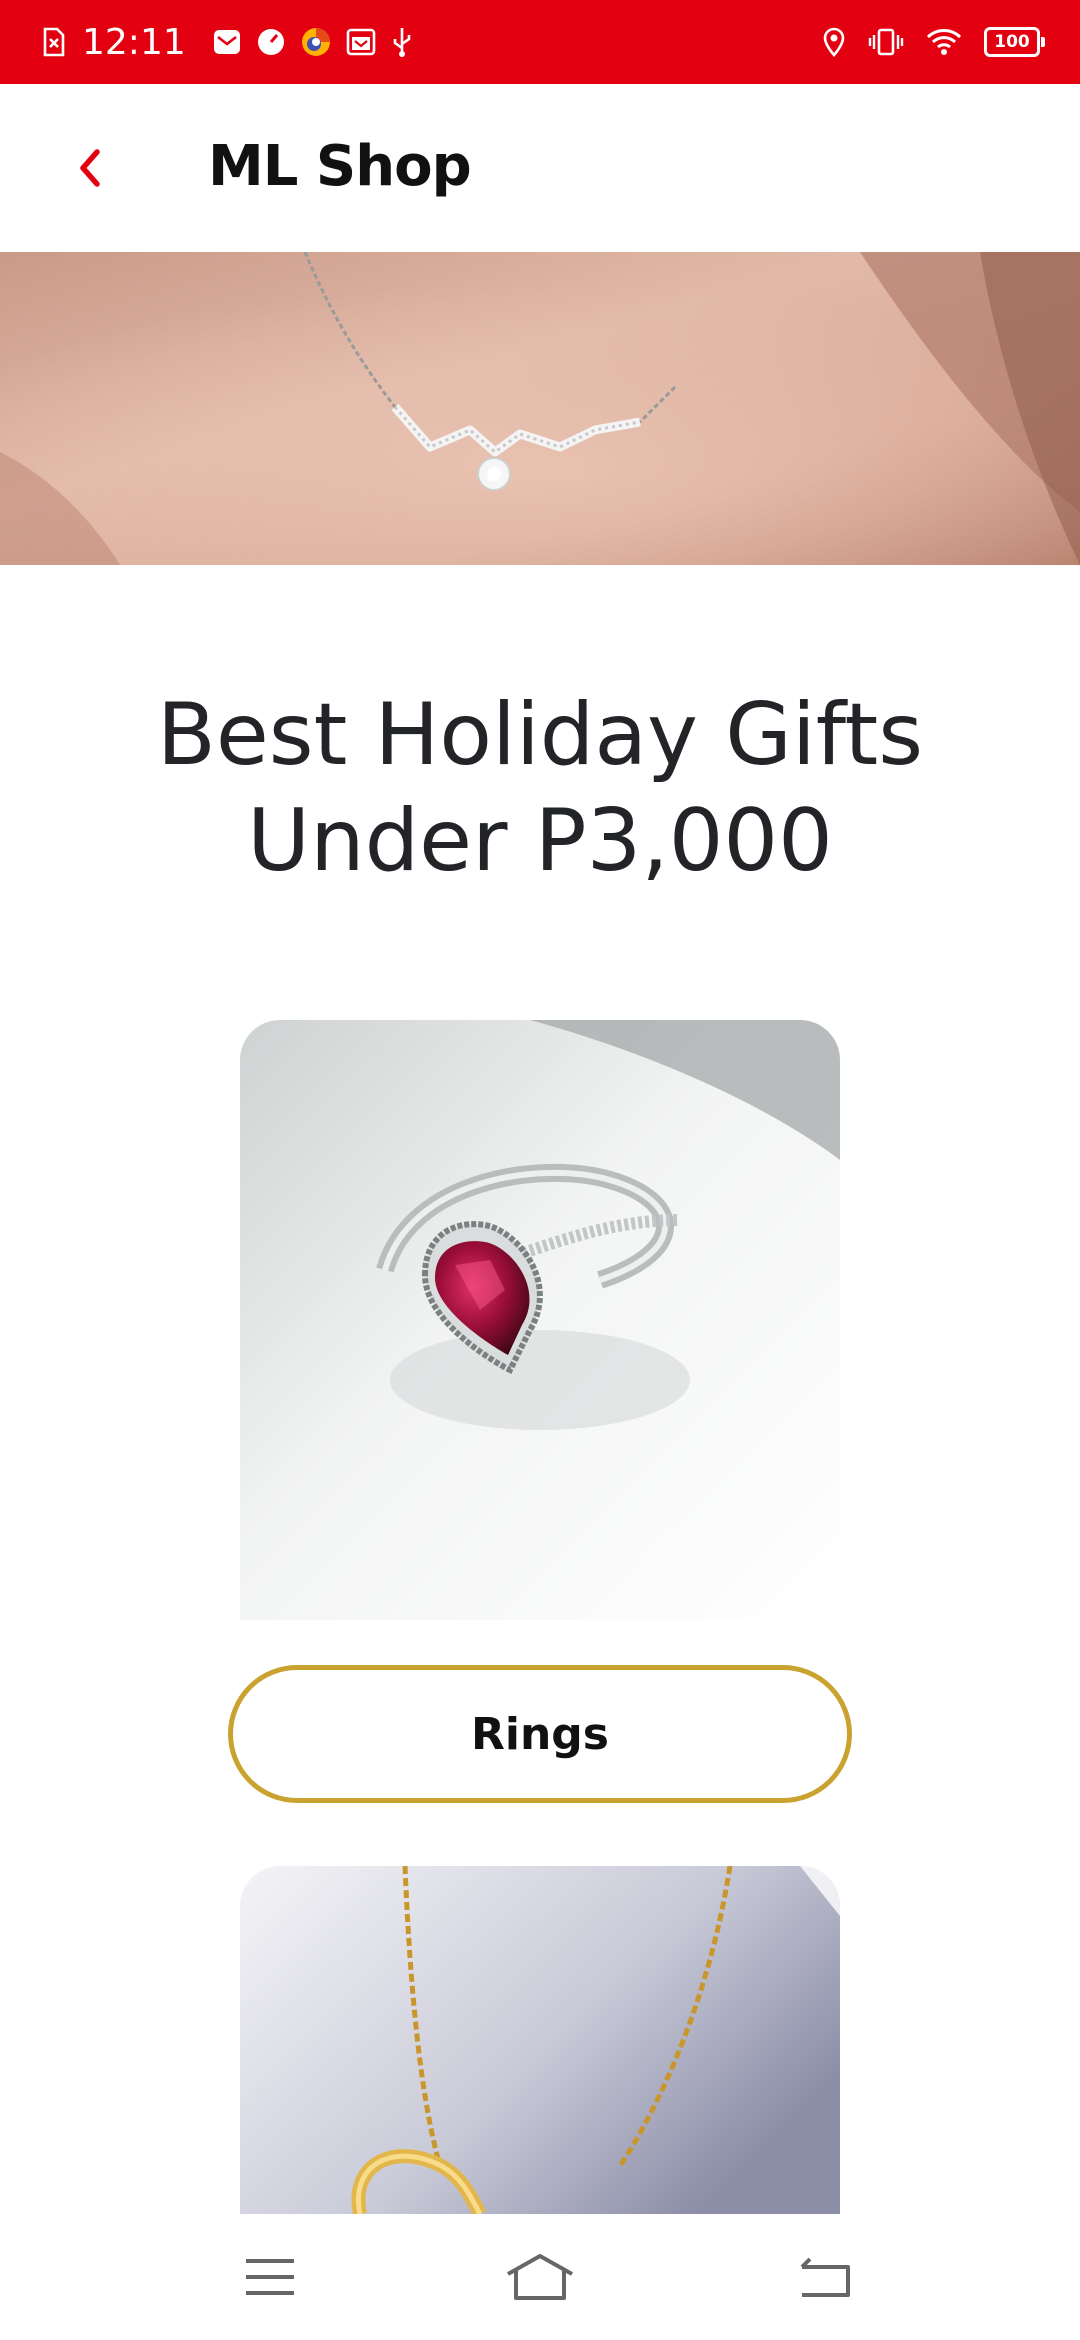  I want to click on menu-button, so click(270, 2277).